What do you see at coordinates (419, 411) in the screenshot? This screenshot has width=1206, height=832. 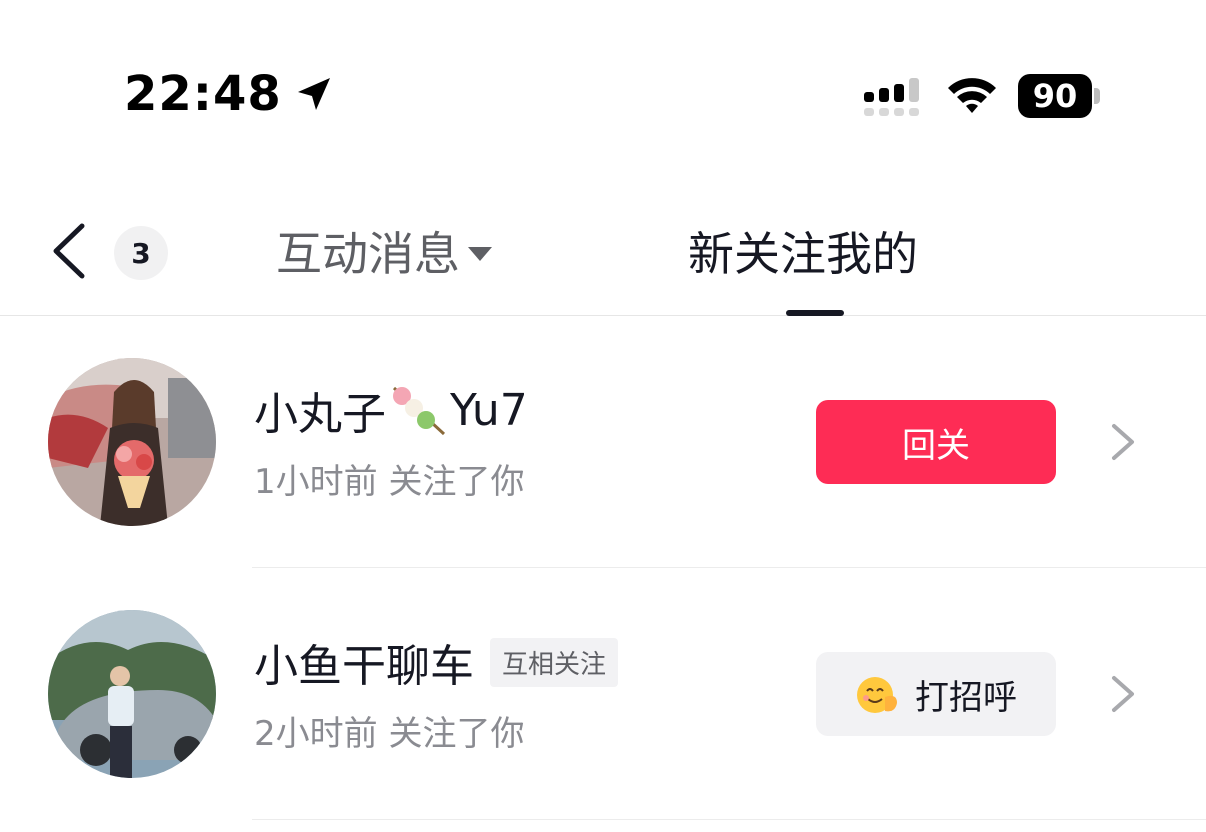 I see `dango-icon` at bounding box center [419, 411].